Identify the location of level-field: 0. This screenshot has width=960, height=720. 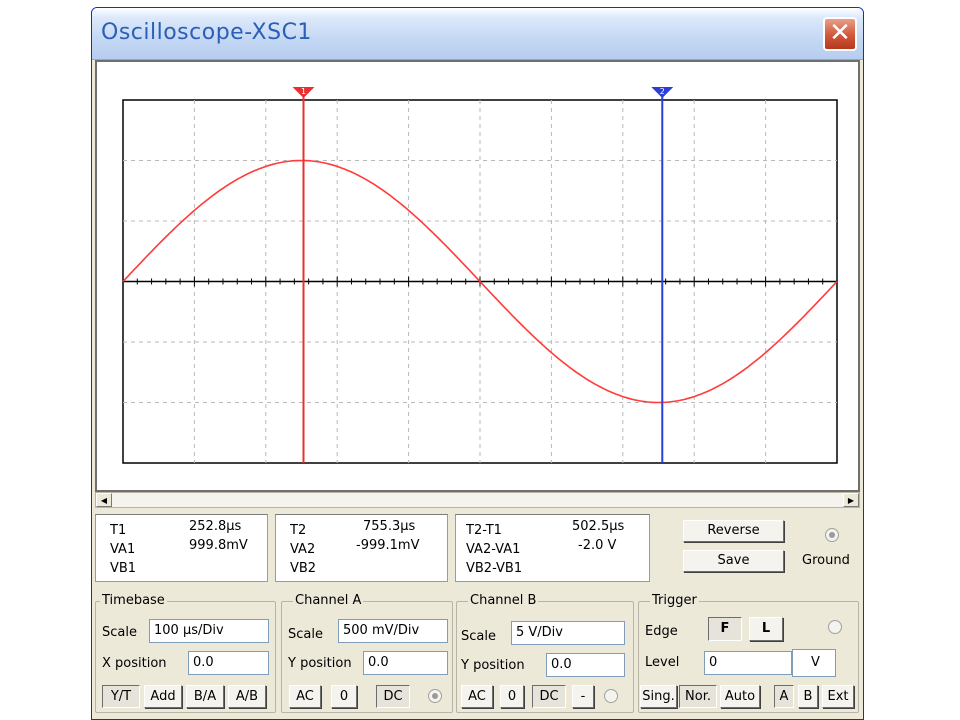
(748, 663).